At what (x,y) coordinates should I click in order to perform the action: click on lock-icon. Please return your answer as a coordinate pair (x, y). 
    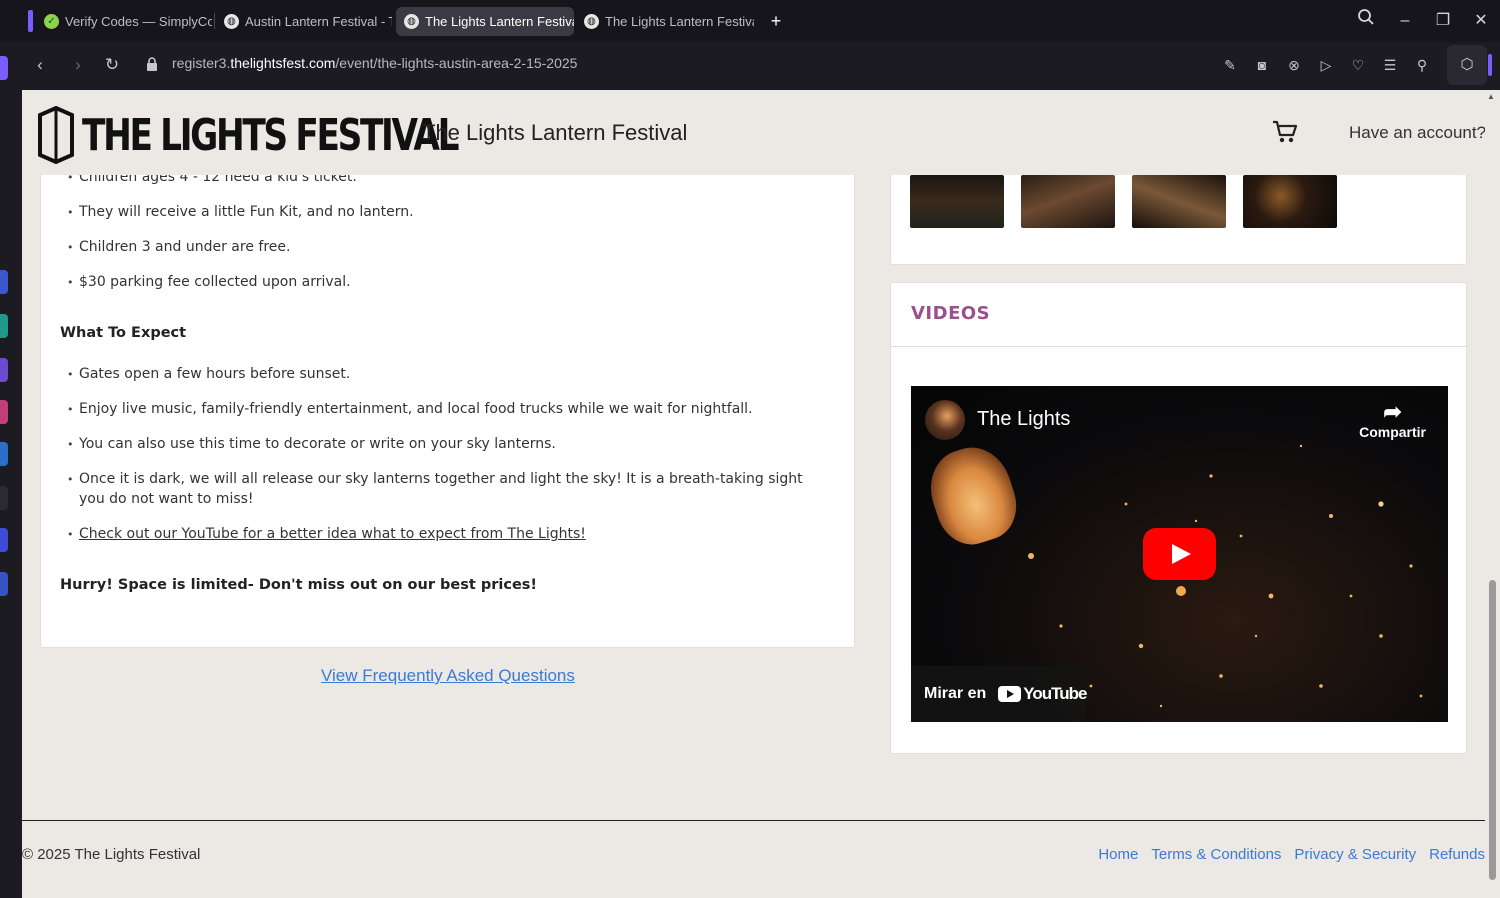
    Looking at the image, I should click on (152, 64).